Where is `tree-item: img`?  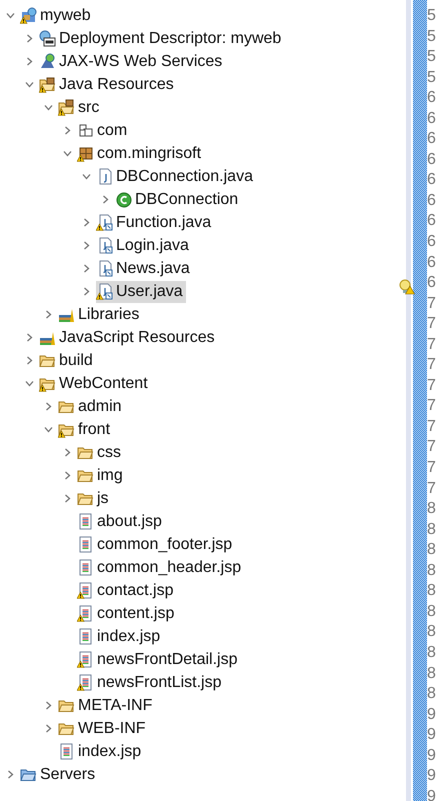
tree-item: img is located at coordinates (101, 475).